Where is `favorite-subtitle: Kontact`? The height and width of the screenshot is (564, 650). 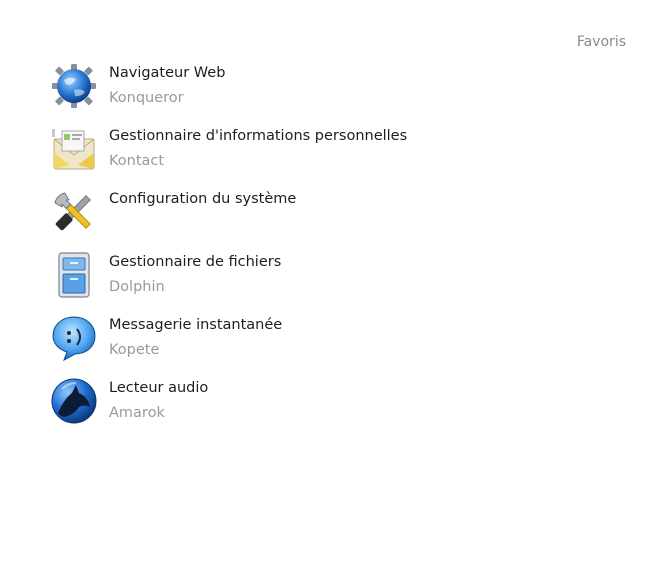 favorite-subtitle: Kontact is located at coordinates (137, 161).